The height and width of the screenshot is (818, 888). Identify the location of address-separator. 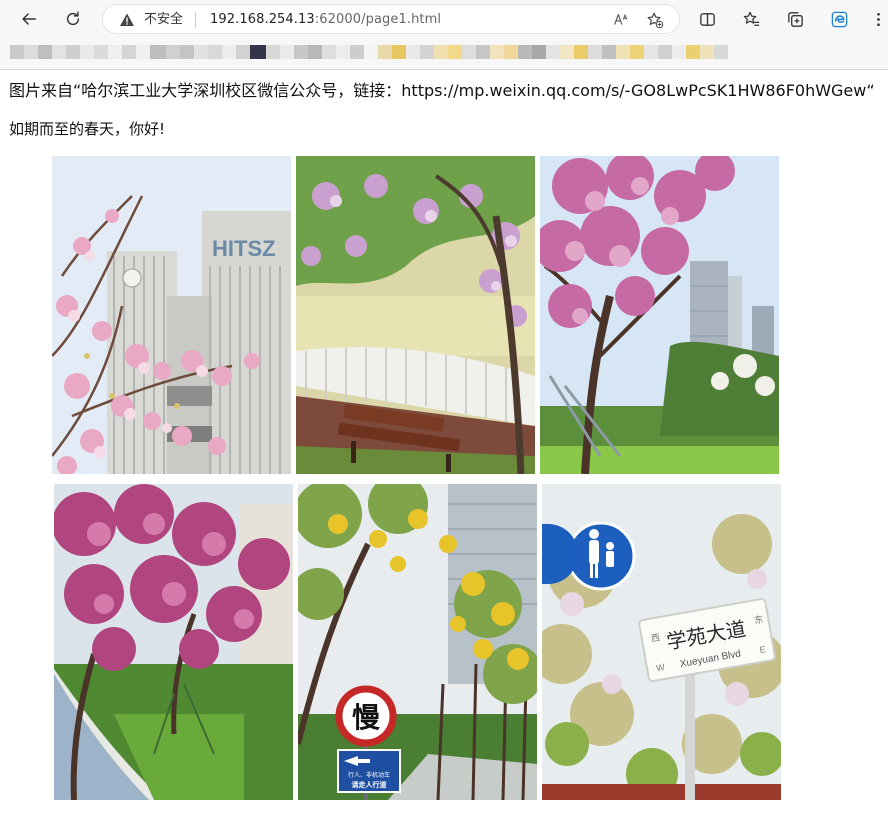
(195, 20).